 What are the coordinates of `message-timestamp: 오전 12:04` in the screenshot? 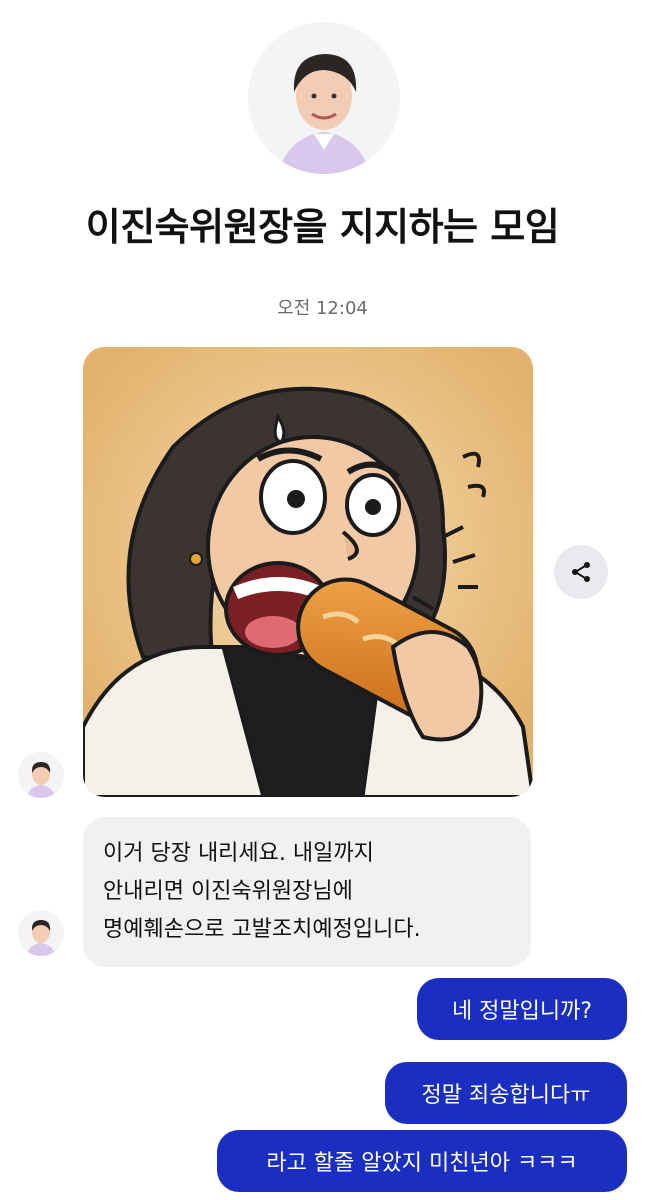 It's located at (322, 308).